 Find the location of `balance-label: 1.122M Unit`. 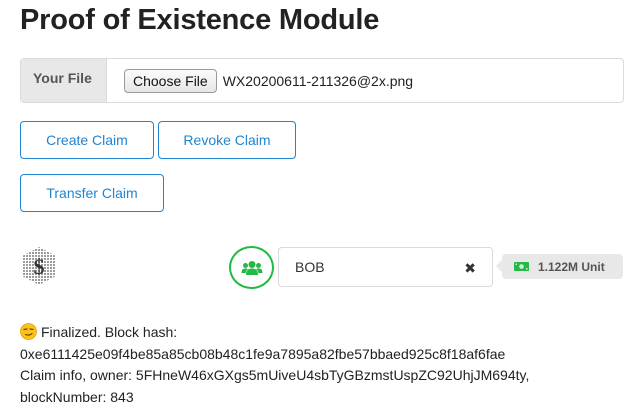

balance-label: 1.122M Unit is located at coordinates (559, 266).